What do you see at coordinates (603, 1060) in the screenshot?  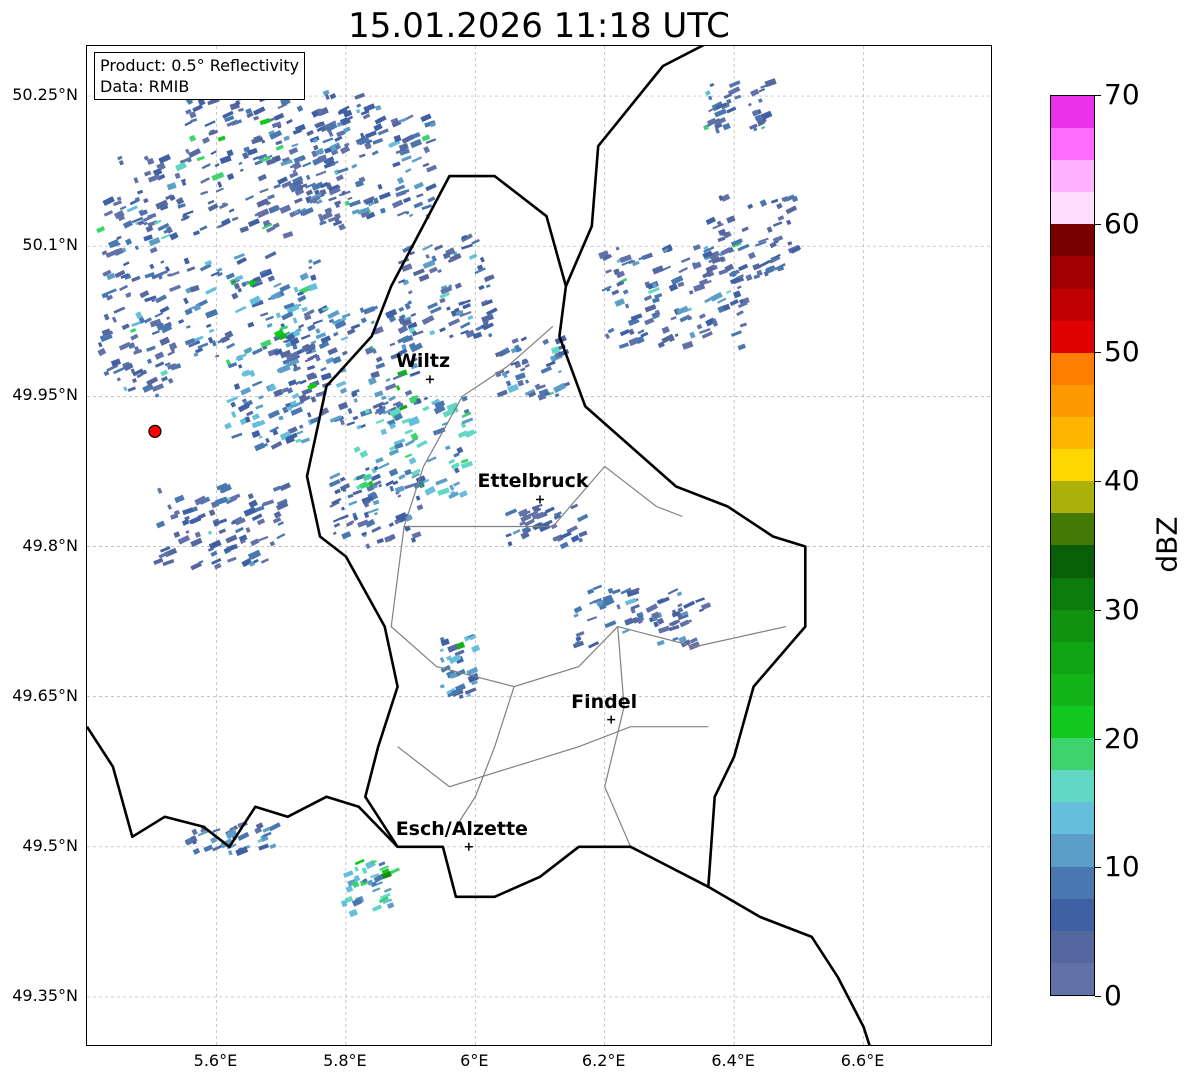 I see `lon-tick-label: 6.2°E` at bounding box center [603, 1060].